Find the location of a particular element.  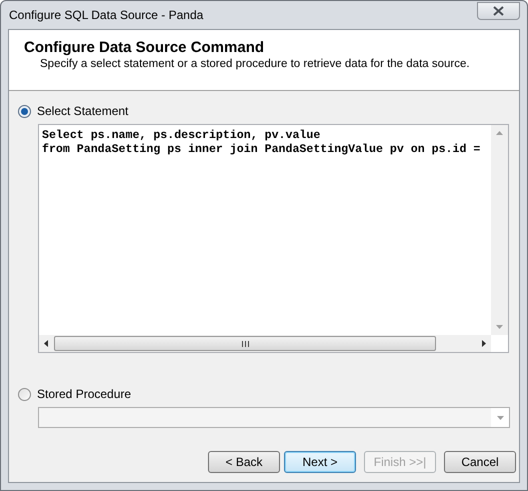

scroll-thumb is located at coordinates (245, 343).